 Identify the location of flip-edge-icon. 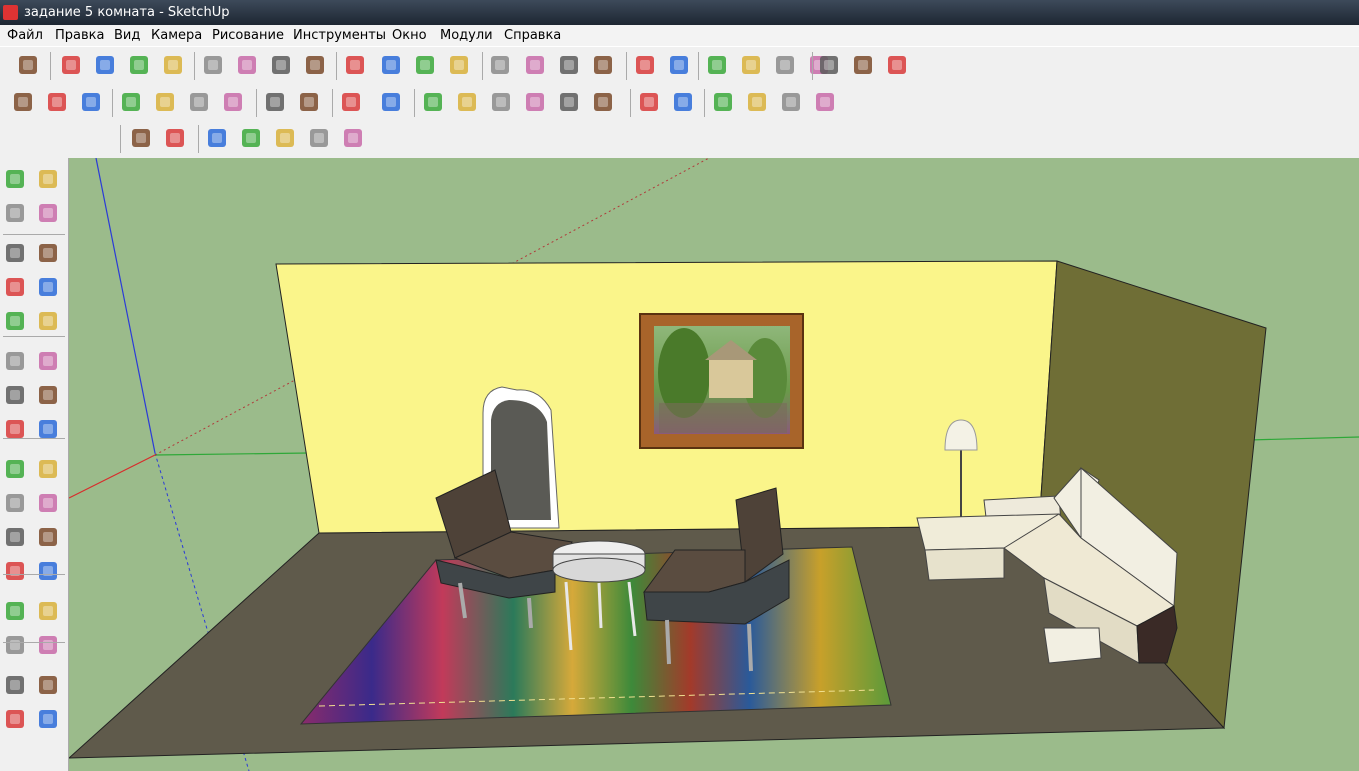
(320, 139).